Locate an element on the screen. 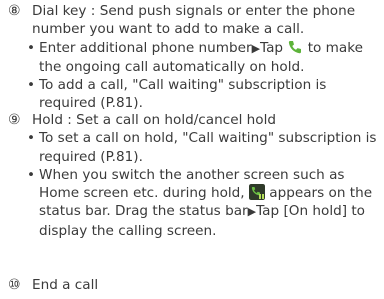 This screenshot has width=384, height=299. item-title: Hold : Set a call on hold/cancel hold is located at coordinates (154, 120).